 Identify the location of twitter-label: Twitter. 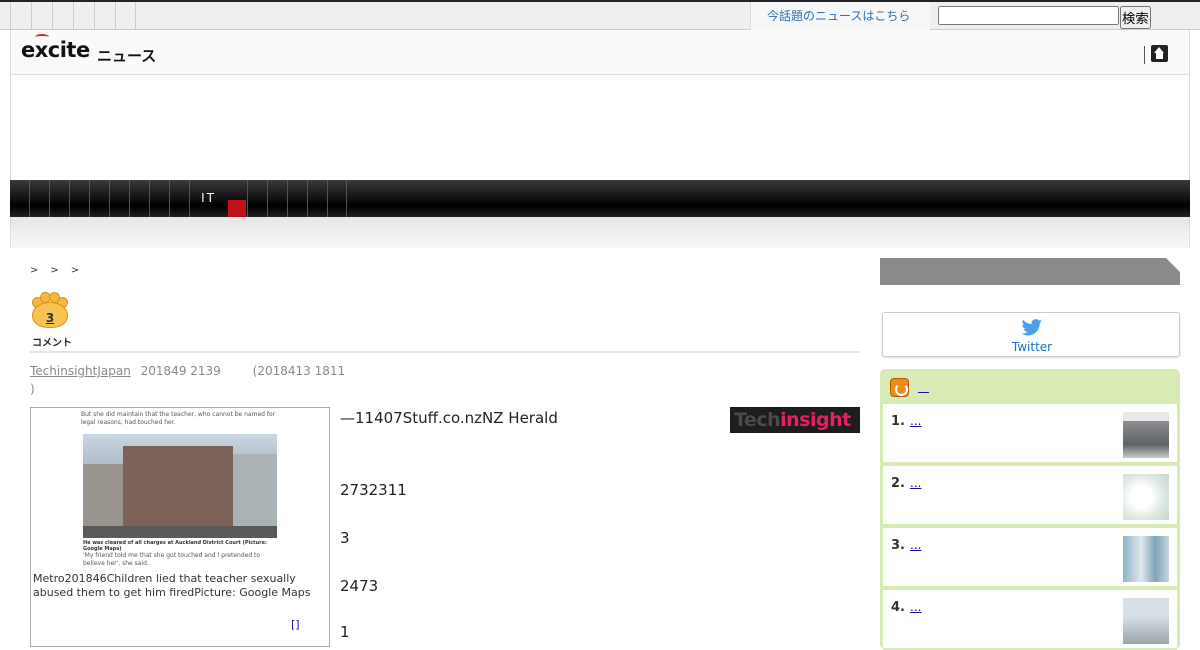
(1032, 347).